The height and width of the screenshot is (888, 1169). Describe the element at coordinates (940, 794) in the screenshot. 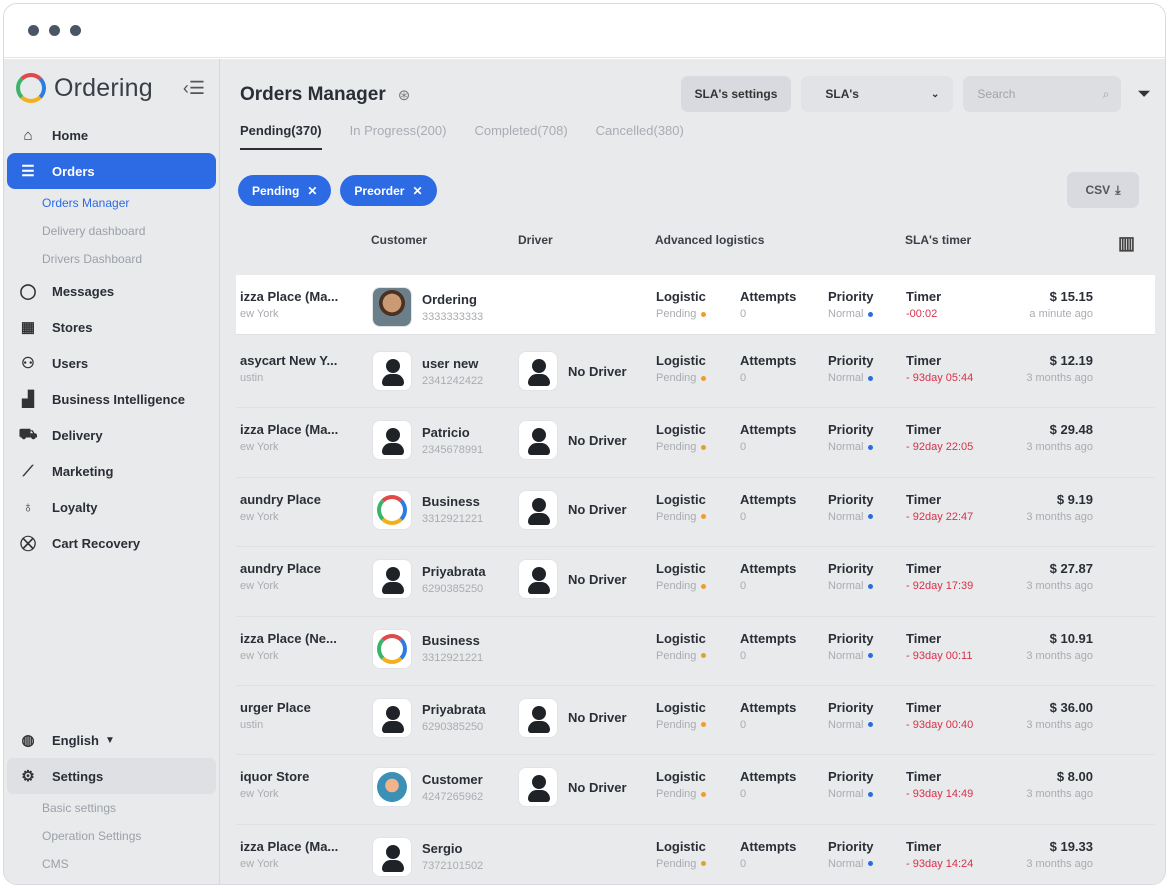

I see `timer-text: - 93day 14:49` at that location.